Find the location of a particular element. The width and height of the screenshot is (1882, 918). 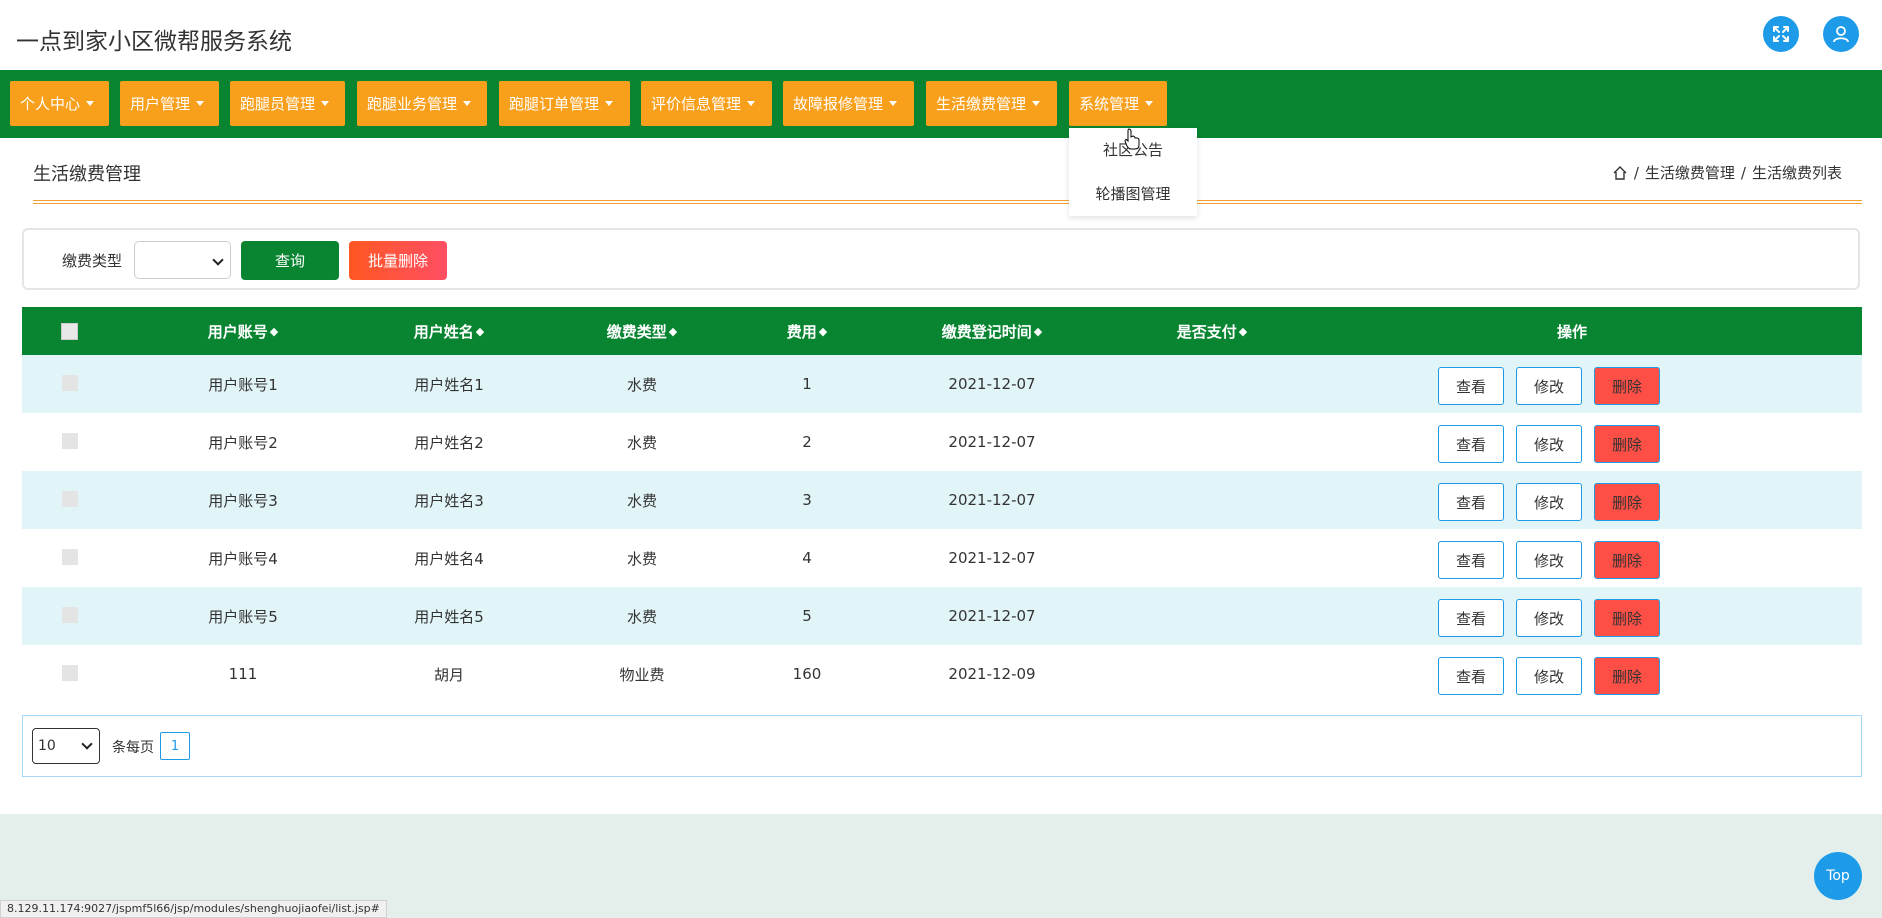

nav-item-personal-center: 个人中心 is located at coordinates (59, 103).